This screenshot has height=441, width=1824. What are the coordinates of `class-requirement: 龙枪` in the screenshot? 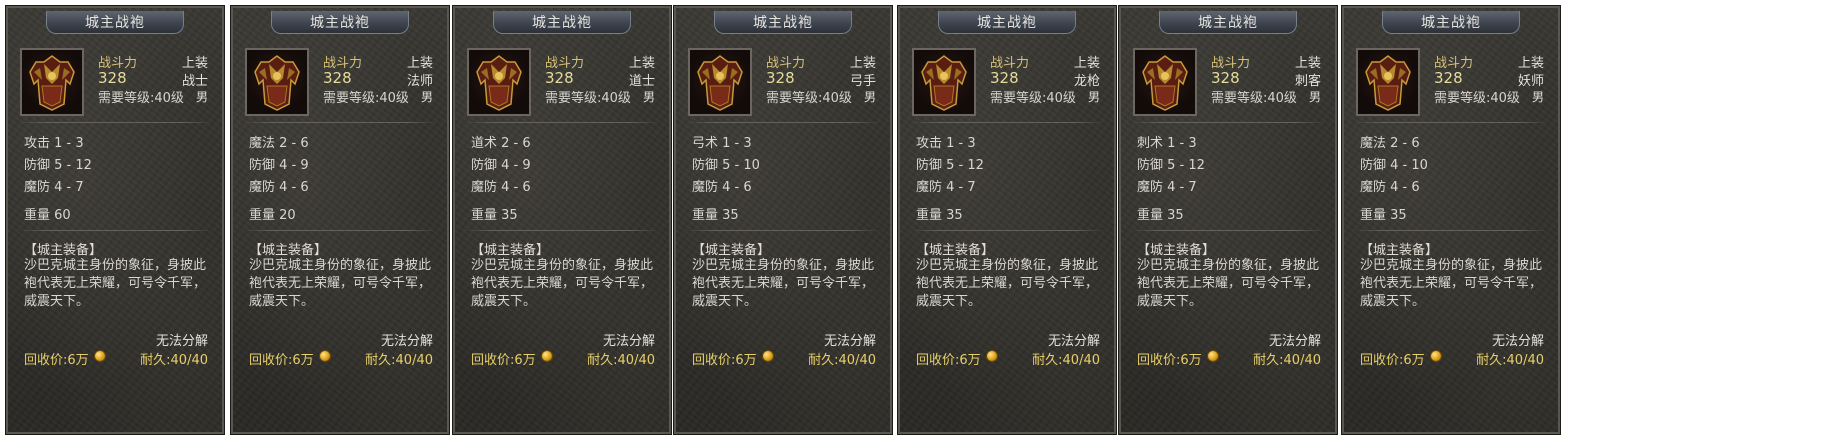 It's located at (1086, 81).